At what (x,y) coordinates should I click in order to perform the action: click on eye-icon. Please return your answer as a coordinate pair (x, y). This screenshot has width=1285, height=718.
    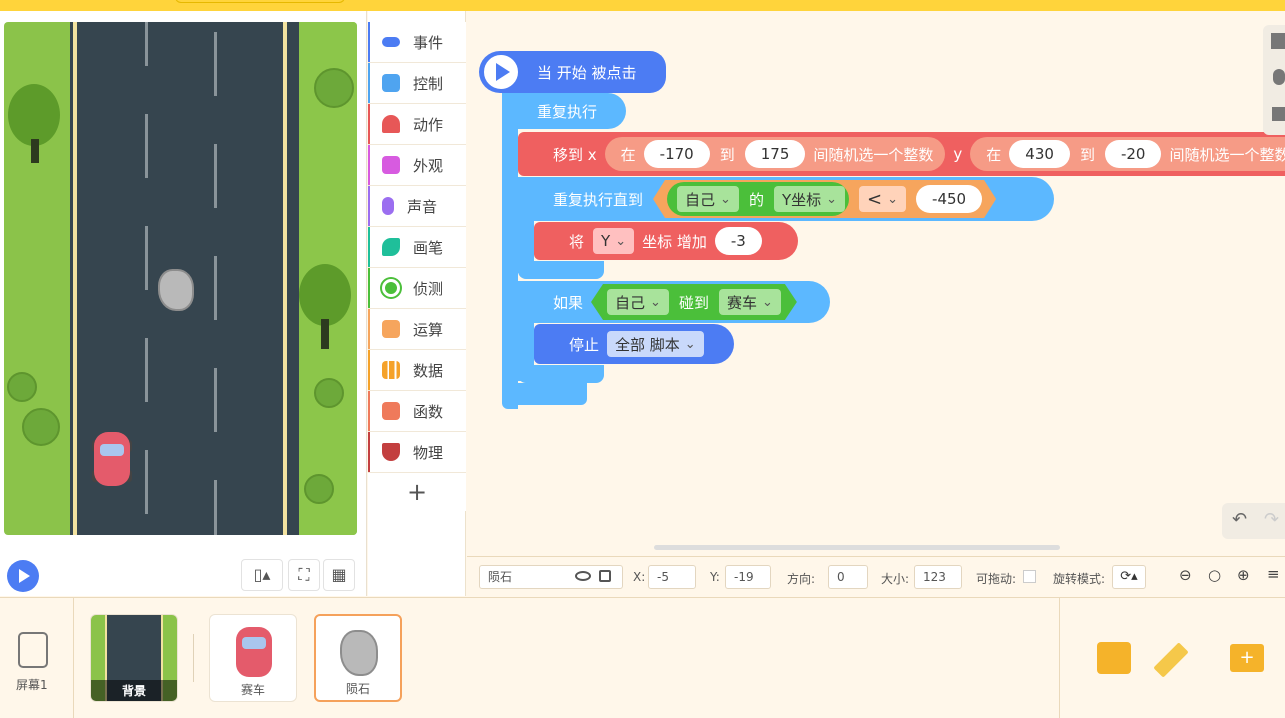
    Looking at the image, I should click on (583, 576).